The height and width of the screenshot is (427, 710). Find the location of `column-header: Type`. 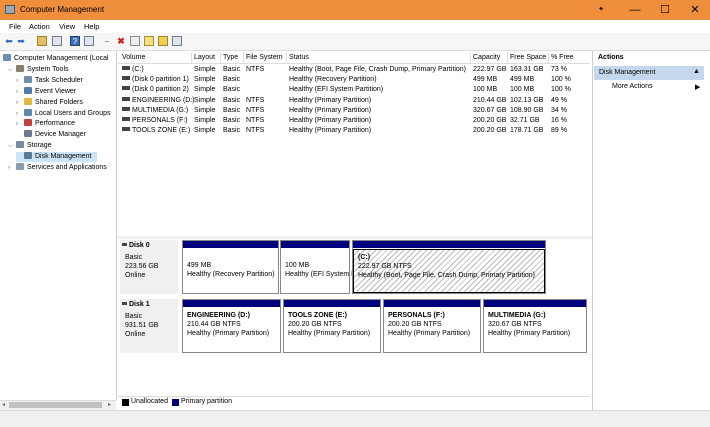

column-header: Type is located at coordinates (230, 57).